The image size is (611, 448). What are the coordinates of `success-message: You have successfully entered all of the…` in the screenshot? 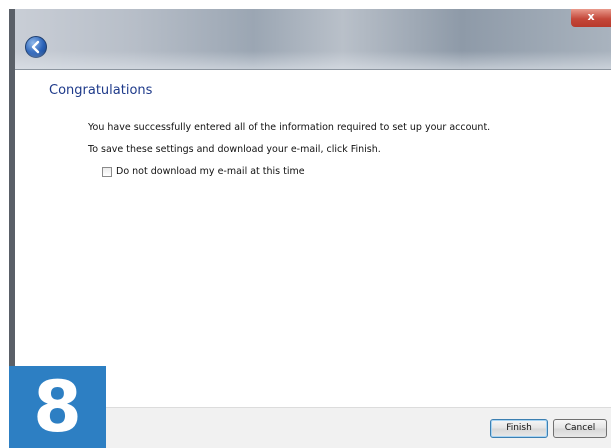 It's located at (289, 127).